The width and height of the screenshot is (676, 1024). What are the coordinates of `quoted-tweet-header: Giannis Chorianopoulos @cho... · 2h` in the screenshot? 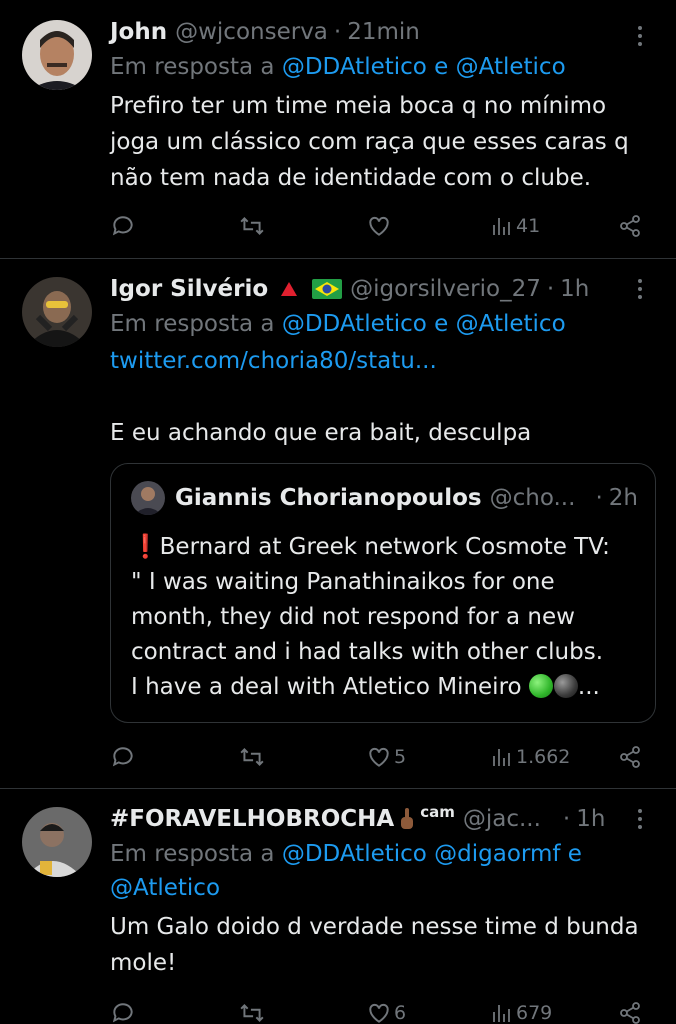 It's located at (384, 498).